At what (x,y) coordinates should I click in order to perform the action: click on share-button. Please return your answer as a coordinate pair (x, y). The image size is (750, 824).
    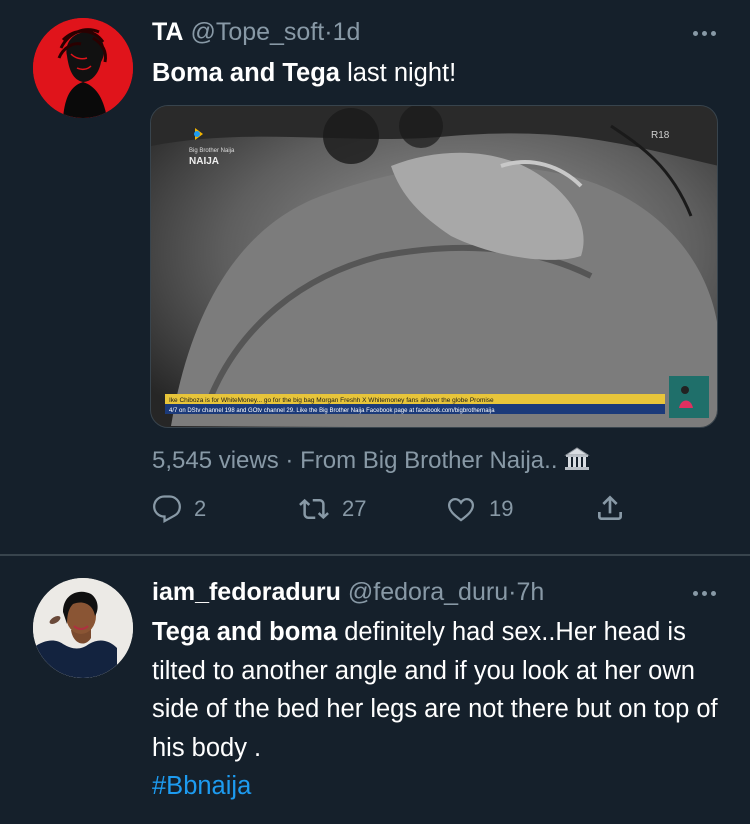
    Looking at the image, I should click on (610, 508).